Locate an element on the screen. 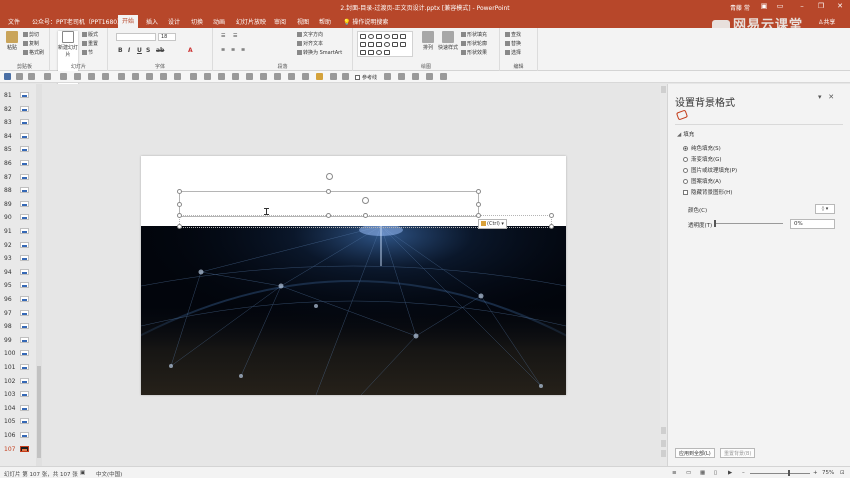 The width and height of the screenshot is (850, 478). align-left-icon: ≡ is located at coordinates (223, 50).